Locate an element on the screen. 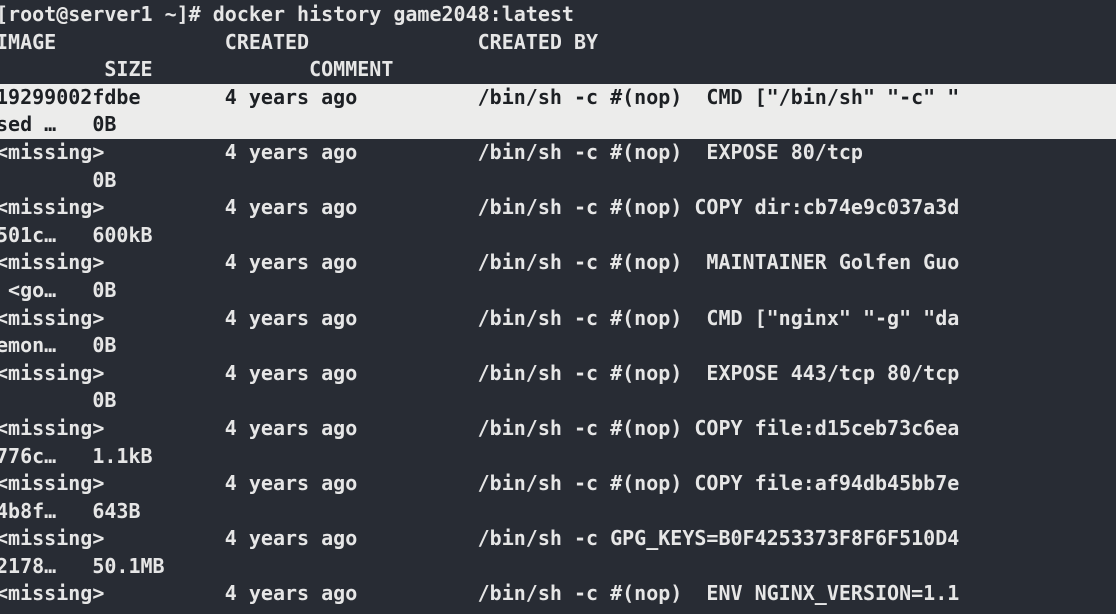  terminal-line-row-3-wrap: <go… 0B is located at coordinates (558, 291).